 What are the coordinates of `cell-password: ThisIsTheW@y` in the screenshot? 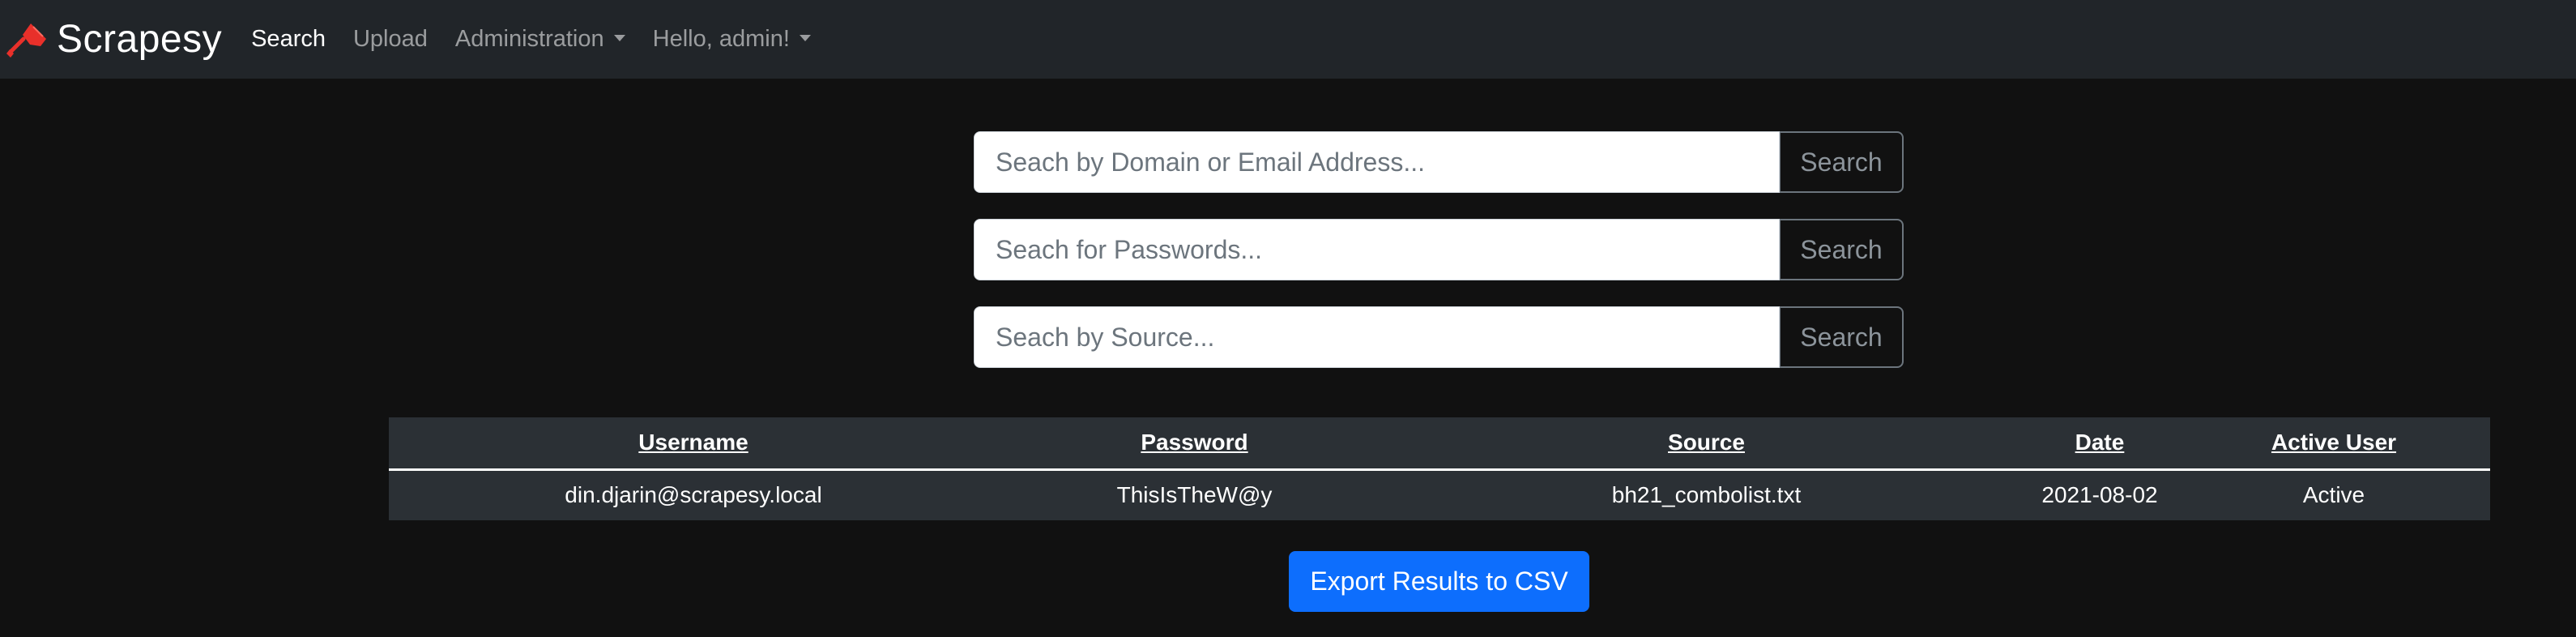 It's located at (1194, 495).